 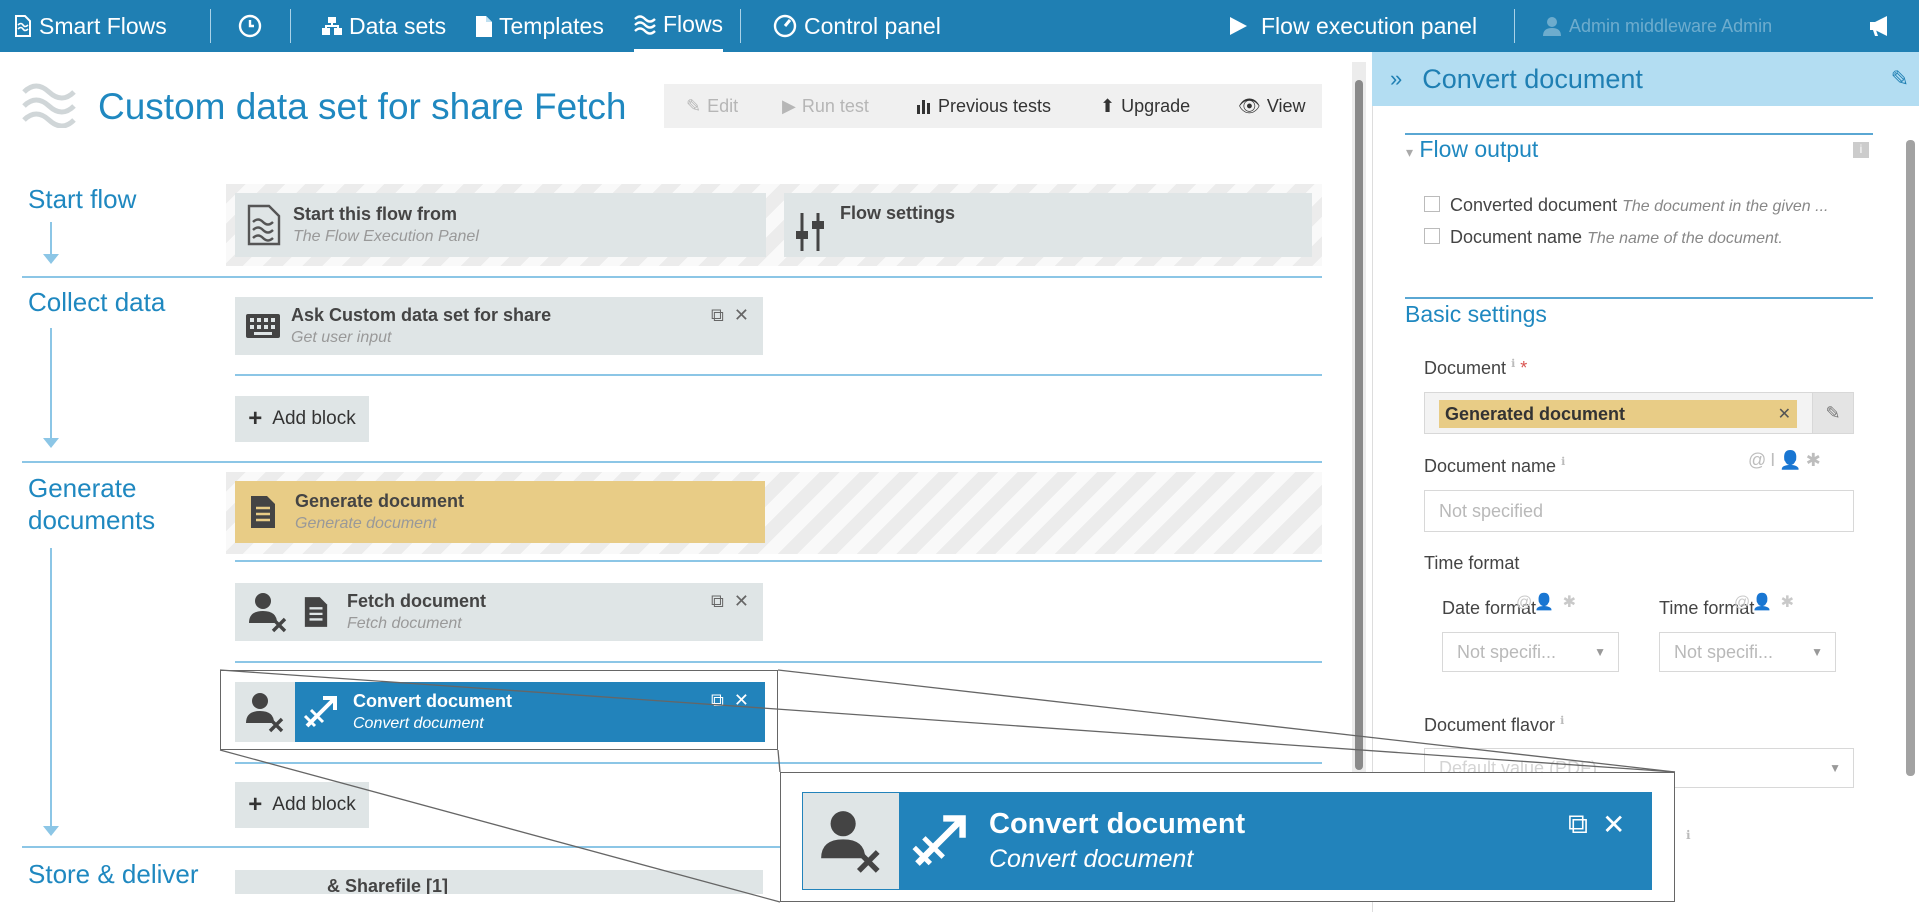 I want to click on user-remove-icon, so click(x=850, y=842).